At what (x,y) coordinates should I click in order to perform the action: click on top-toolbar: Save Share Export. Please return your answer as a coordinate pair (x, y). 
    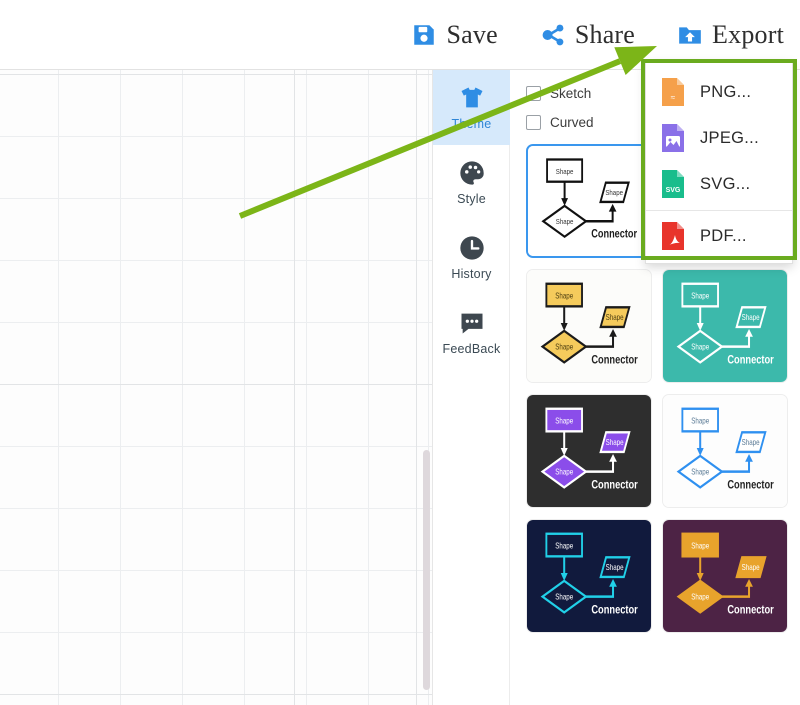
    Looking at the image, I should click on (400, 35).